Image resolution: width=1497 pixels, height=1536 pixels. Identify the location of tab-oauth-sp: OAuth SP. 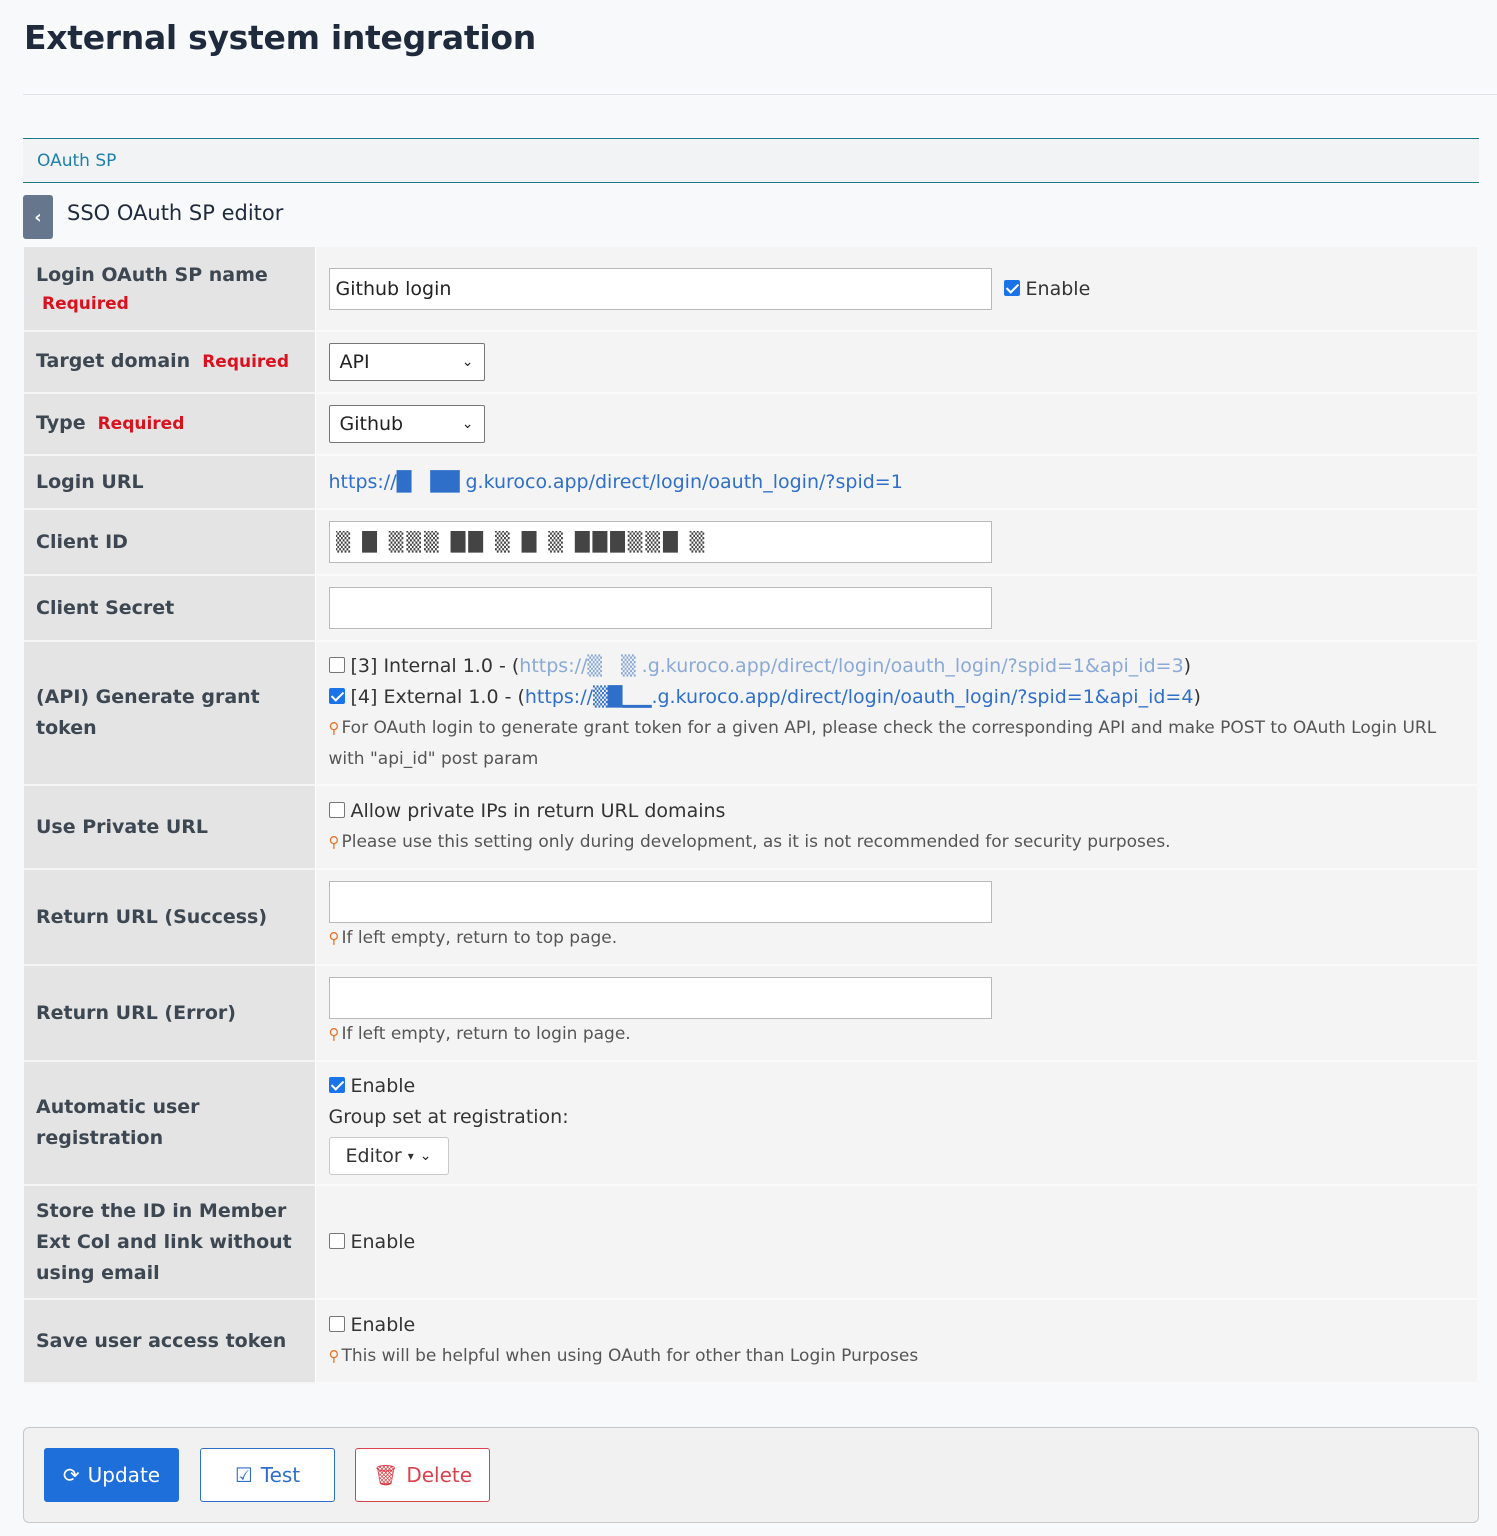
(76, 161).